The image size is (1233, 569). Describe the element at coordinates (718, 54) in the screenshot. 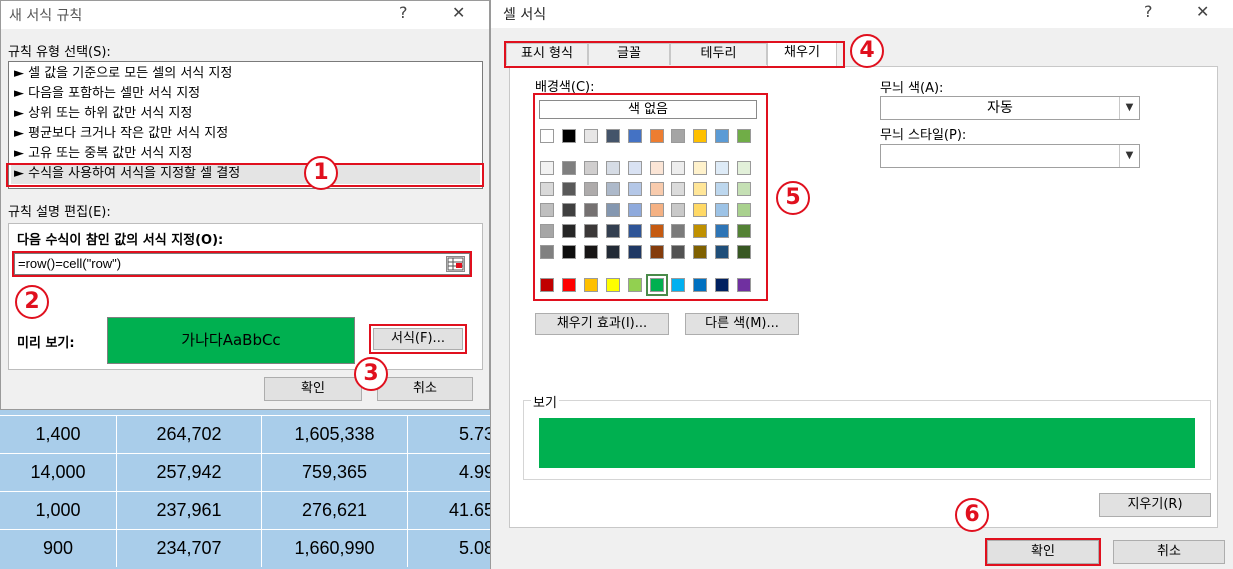

I see `tab-border: 테두리` at that location.